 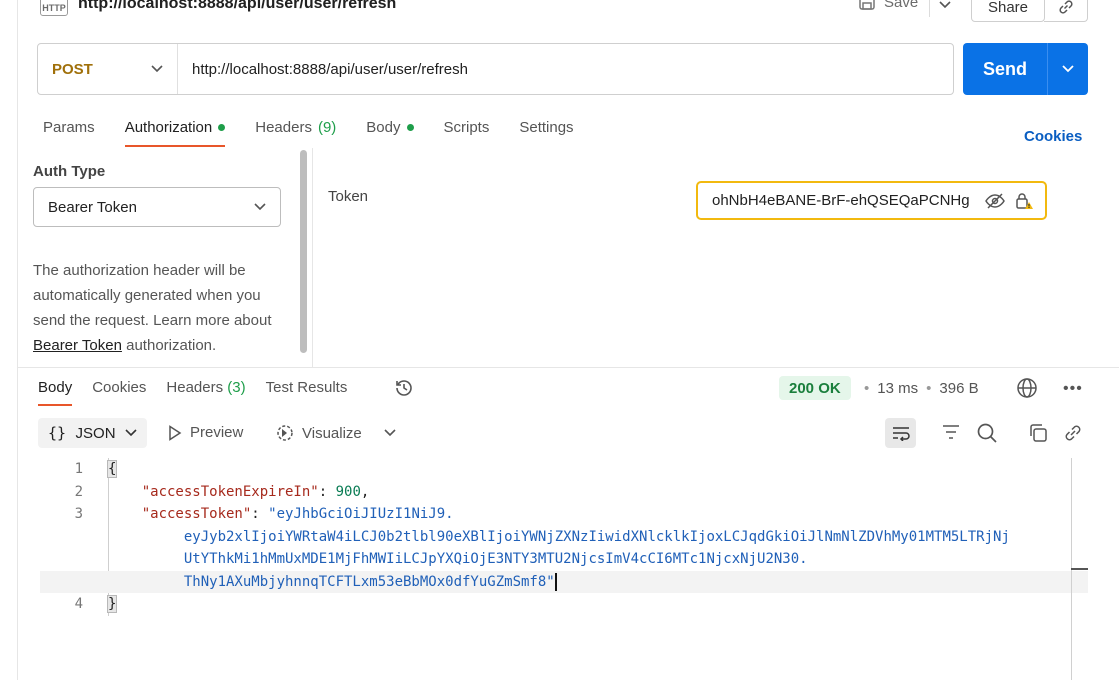 I want to click on history-icon, so click(x=404, y=388).